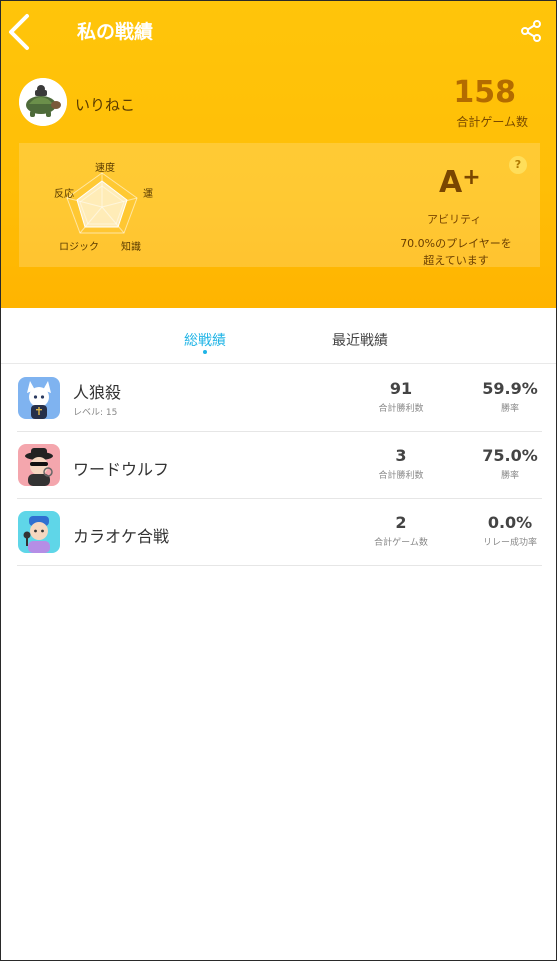 The width and height of the screenshot is (557, 961). What do you see at coordinates (456, 252) in the screenshot?
I see `percentile-text: 70.0%のプレイヤーを 超えています` at bounding box center [456, 252].